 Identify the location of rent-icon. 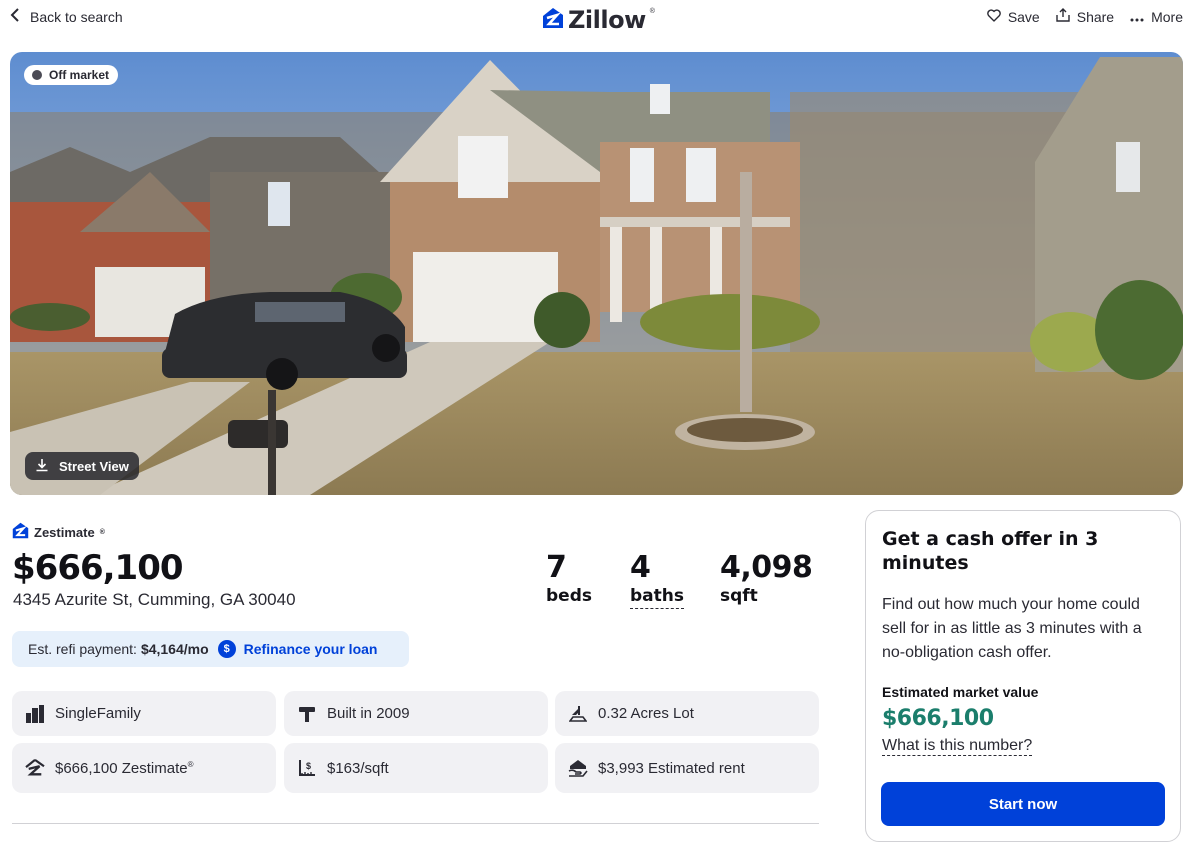
(578, 768).